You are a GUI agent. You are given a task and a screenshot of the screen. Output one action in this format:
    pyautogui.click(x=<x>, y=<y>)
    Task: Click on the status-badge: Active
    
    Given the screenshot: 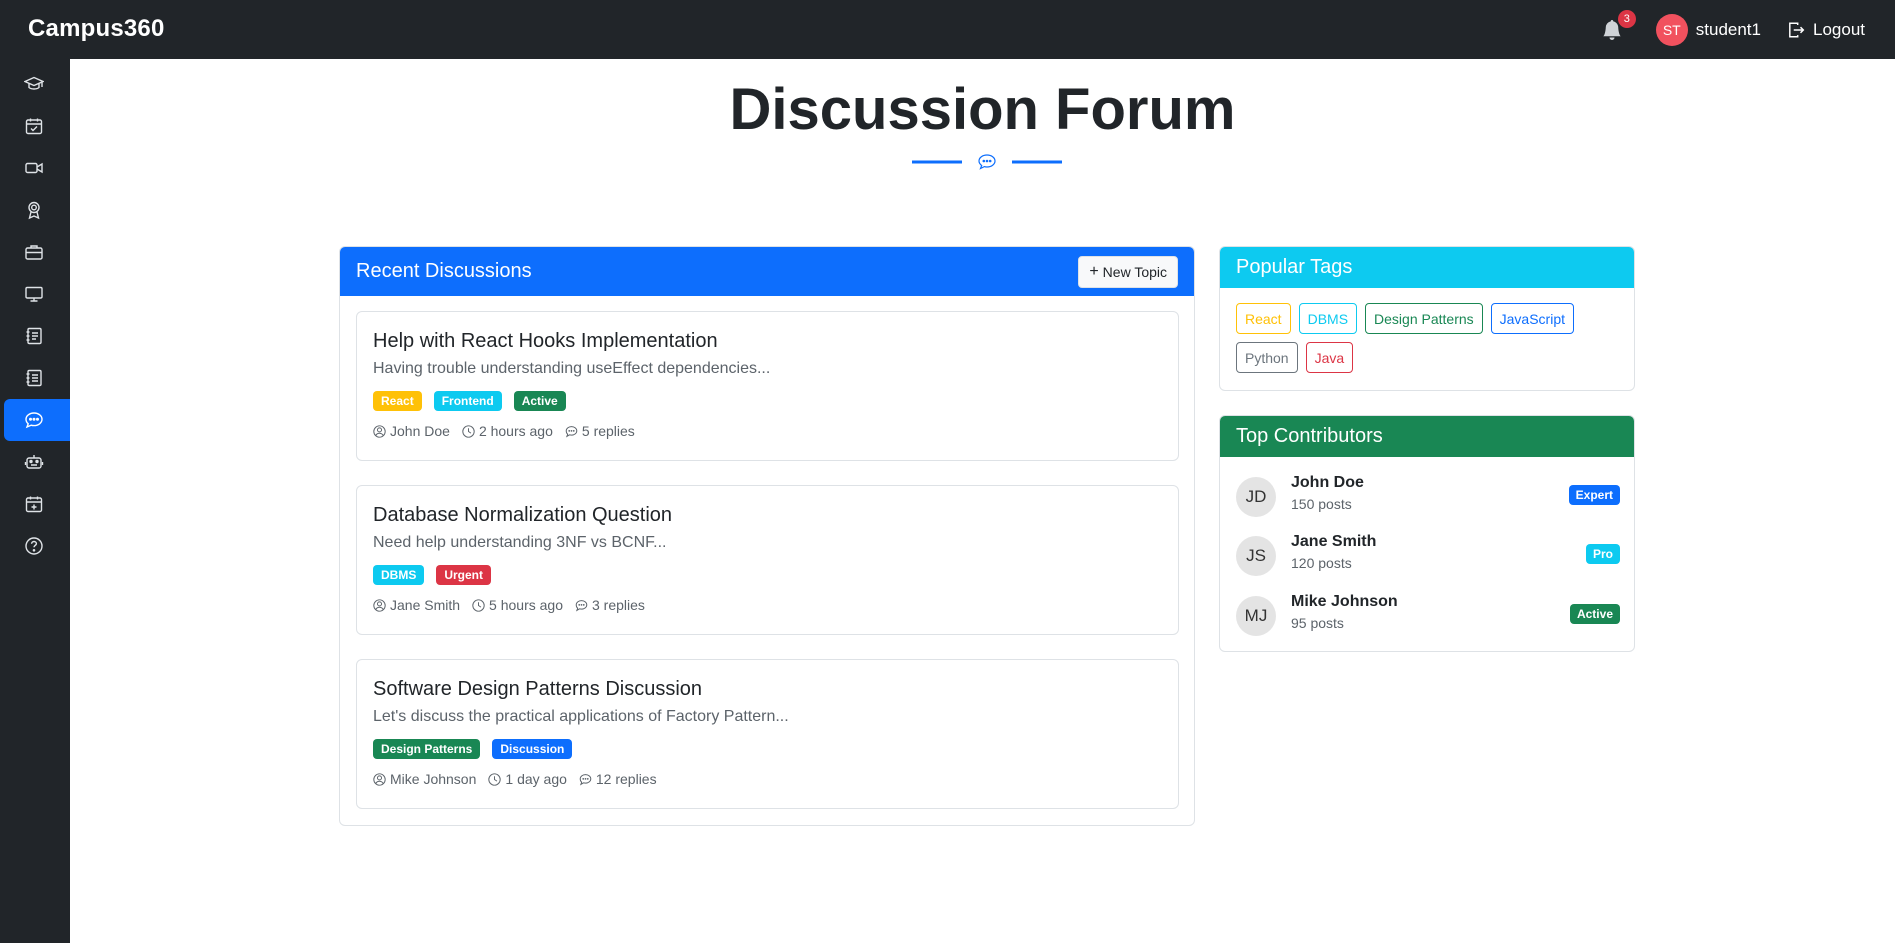 What is the action you would take?
    pyautogui.click(x=539, y=401)
    